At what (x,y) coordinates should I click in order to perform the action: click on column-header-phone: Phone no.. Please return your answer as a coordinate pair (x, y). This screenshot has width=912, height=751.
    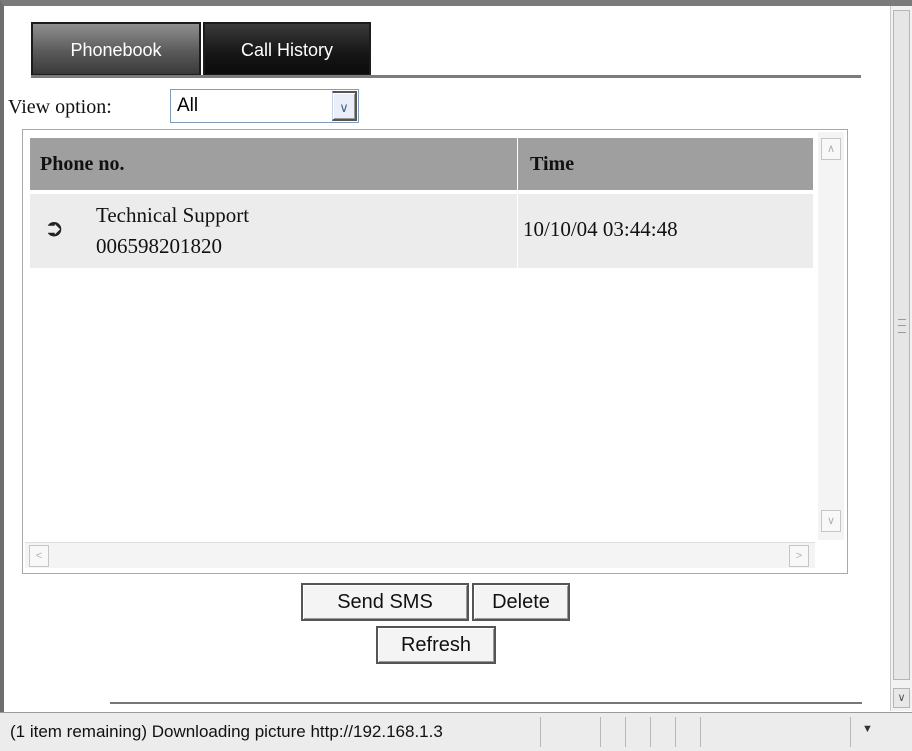
    Looking at the image, I should click on (273, 164).